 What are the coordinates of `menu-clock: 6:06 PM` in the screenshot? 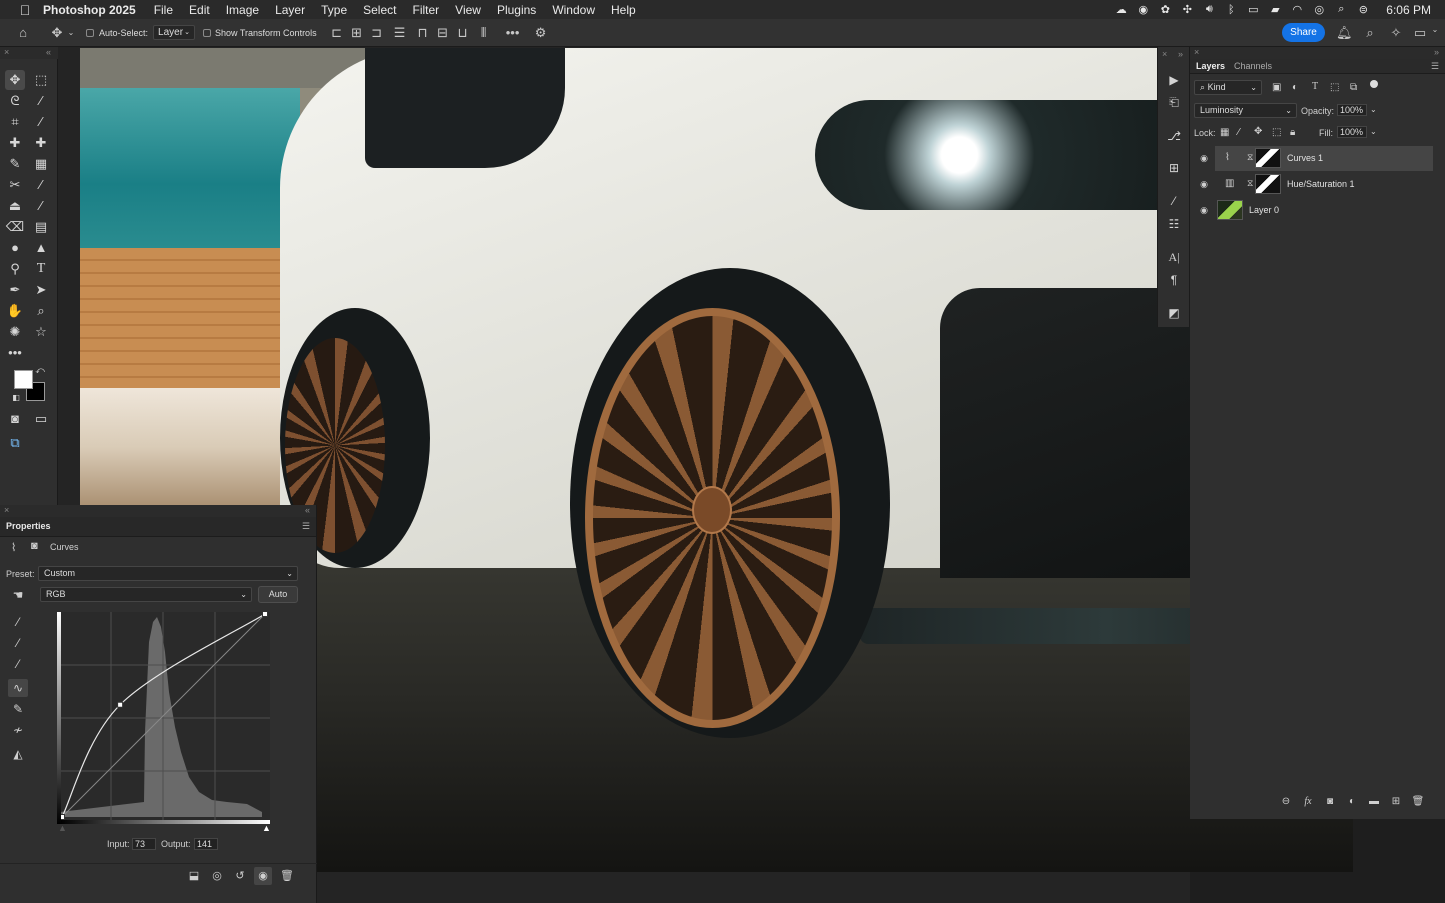 It's located at (1408, 10).